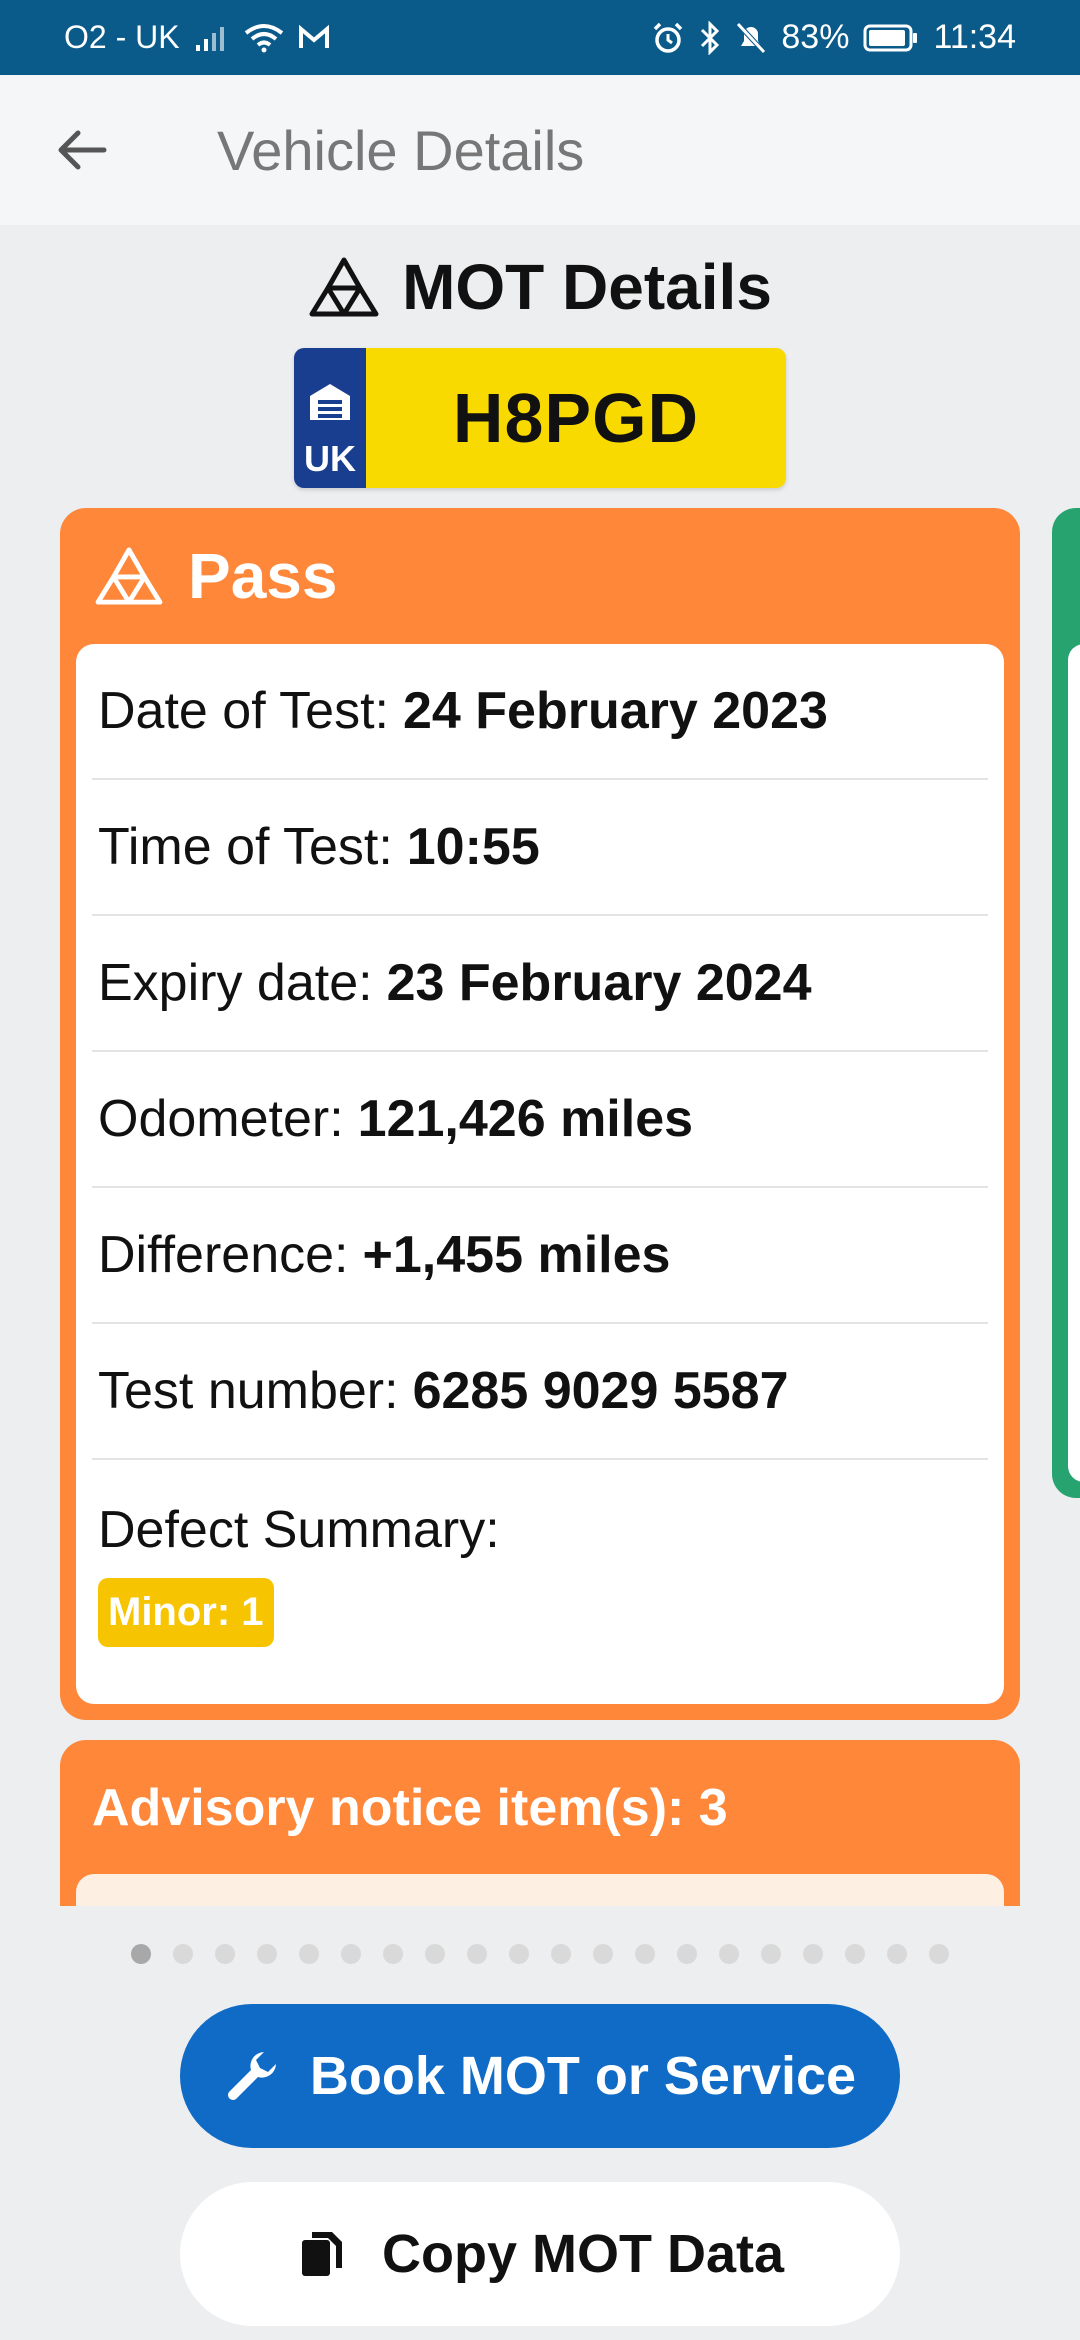 Image resolution: width=1080 pixels, height=2340 pixels. What do you see at coordinates (615, 711) in the screenshot?
I see `detail-value: 24 February 2023` at bounding box center [615, 711].